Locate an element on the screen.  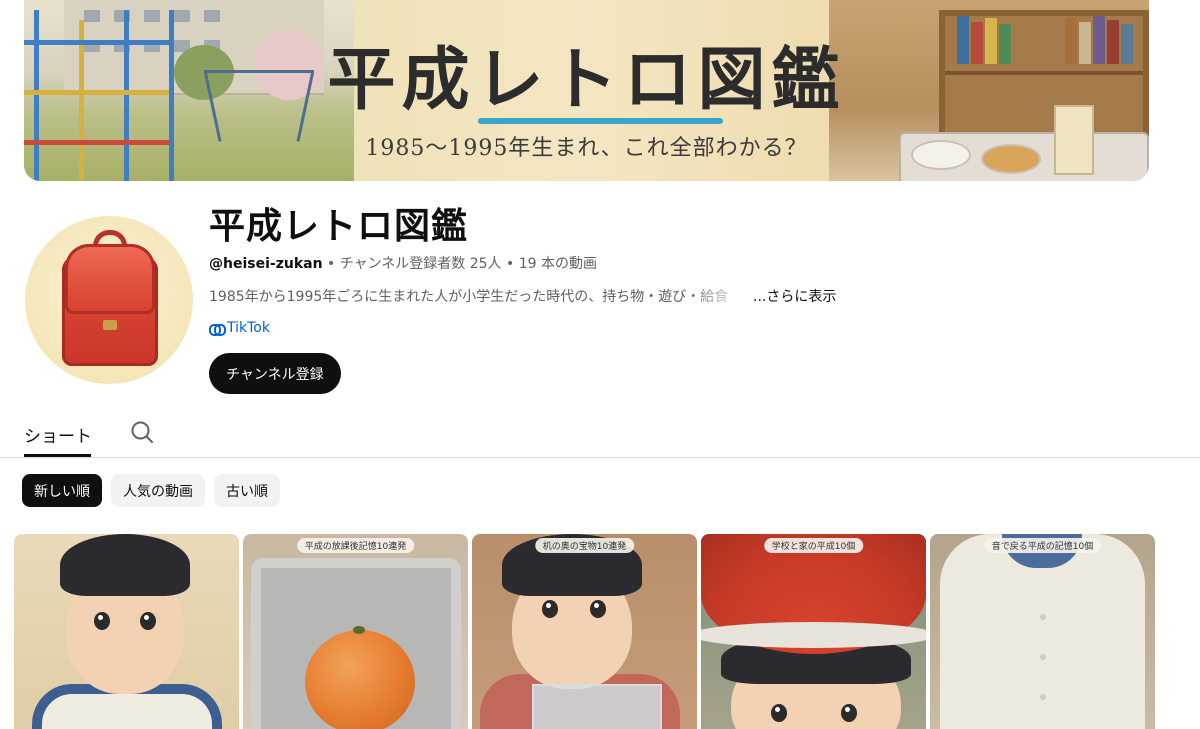
chip-oldest: 古い順 is located at coordinates (247, 490).